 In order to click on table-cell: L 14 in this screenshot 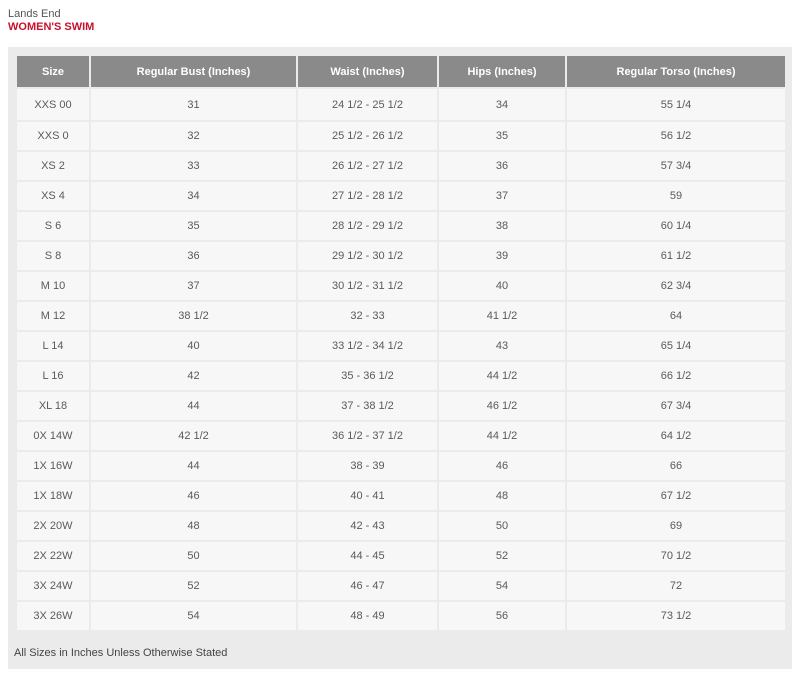, I will do `click(53, 347)`.